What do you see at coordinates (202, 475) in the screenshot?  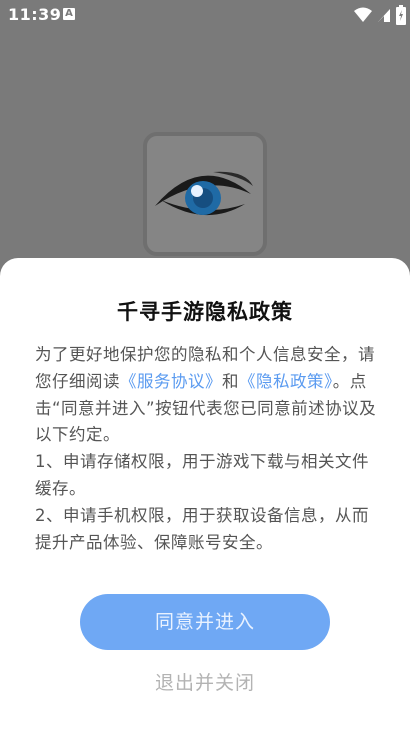 I see `storage-permission-item: 1、申请存储权限，用于游戏下载与相关文件缓存。` at bounding box center [202, 475].